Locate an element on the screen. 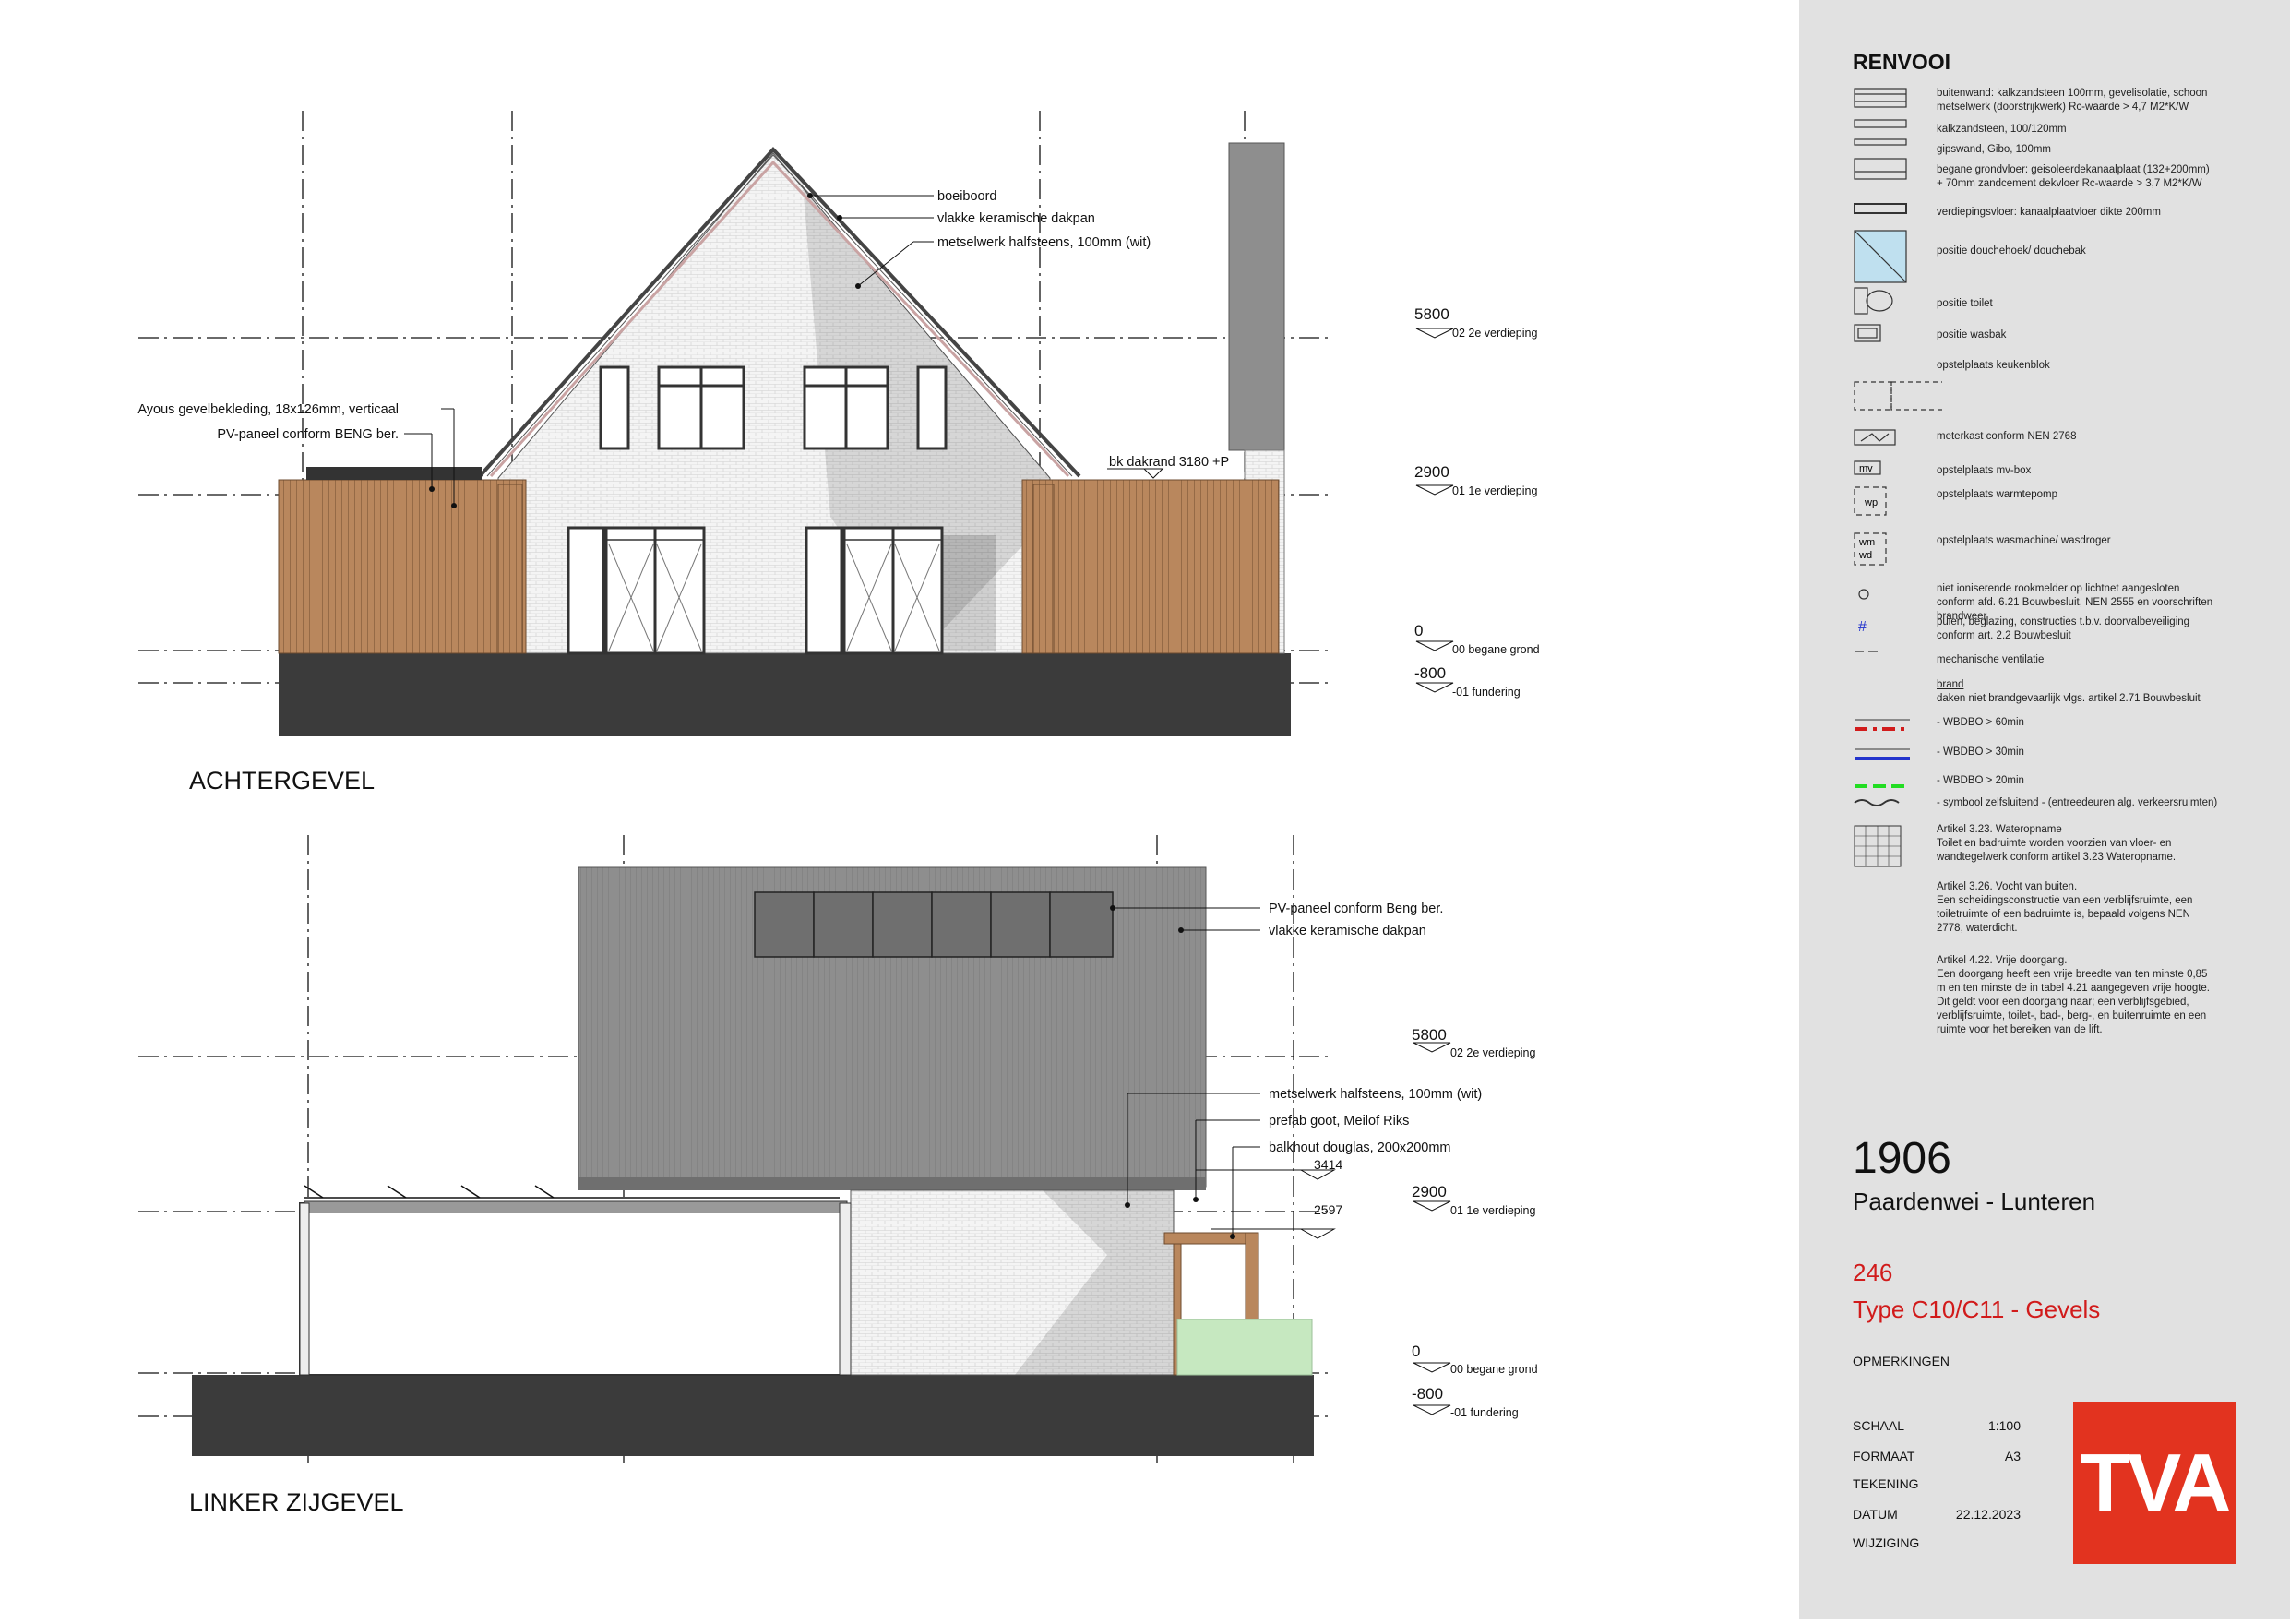 The image size is (2290, 1624). rear-level-2900: 2900 01 1e verdieping is located at coordinates (1475, 480).